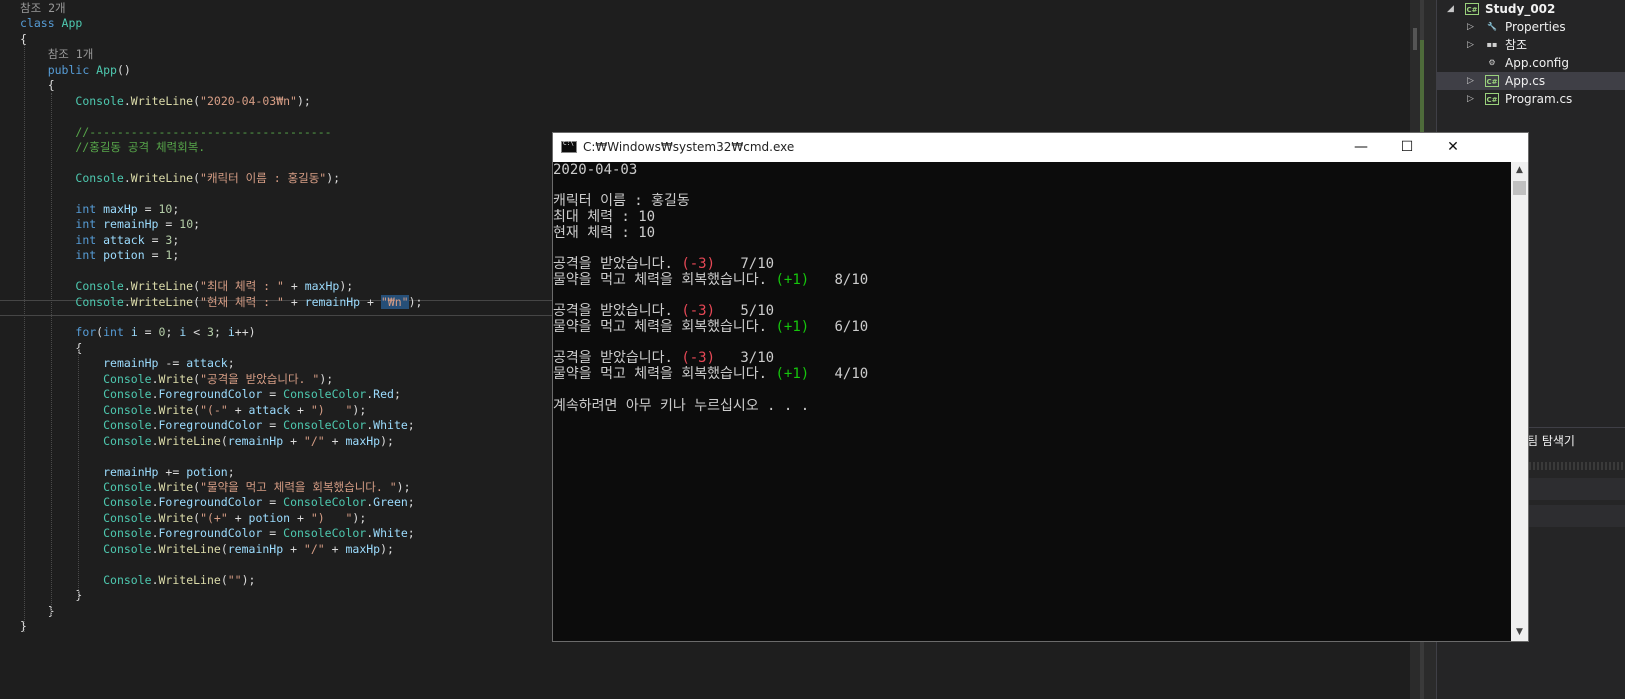 The width and height of the screenshot is (1625, 699). What do you see at coordinates (1519, 170) in the screenshot?
I see `scroll-up-icon: ▲` at bounding box center [1519, 170].